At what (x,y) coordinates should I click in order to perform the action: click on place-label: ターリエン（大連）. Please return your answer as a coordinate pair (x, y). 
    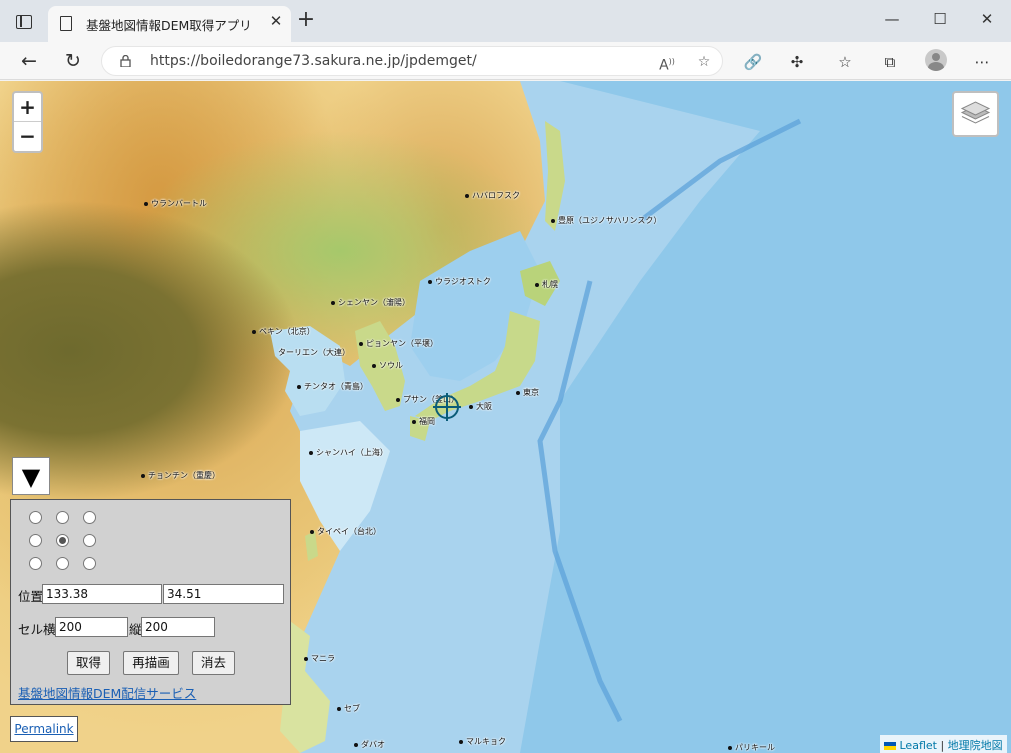
    Looking at the image, I should click on (314, 352).